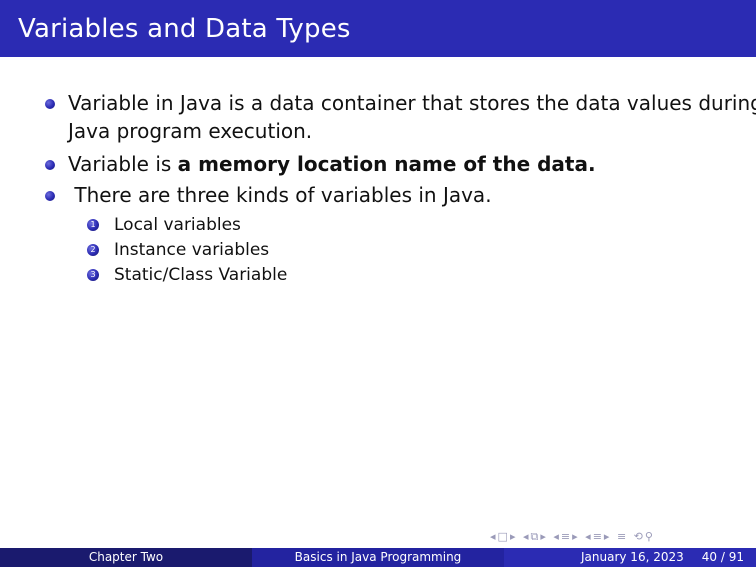 The width and height of the screenshot is (756, 567). What do you see at coordinates (644, 536) in the screenshot?
I see `nav-search-icon: ⟲⚲` at bounding box center [644, 536].